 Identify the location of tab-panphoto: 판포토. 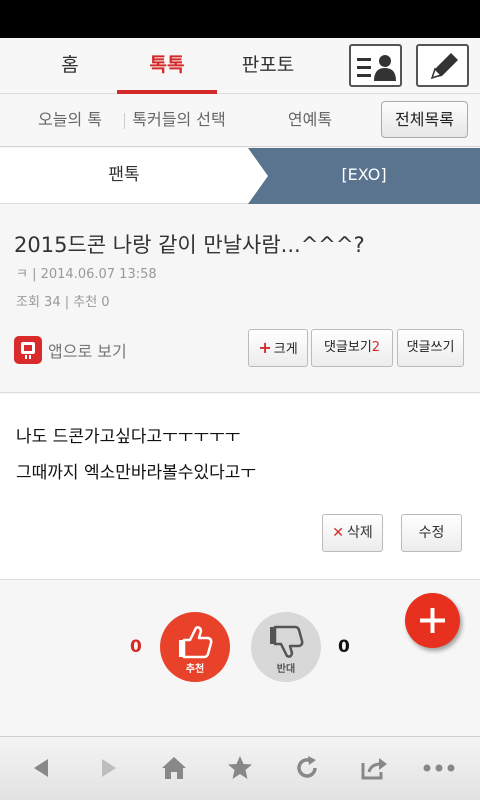
(268, 66).